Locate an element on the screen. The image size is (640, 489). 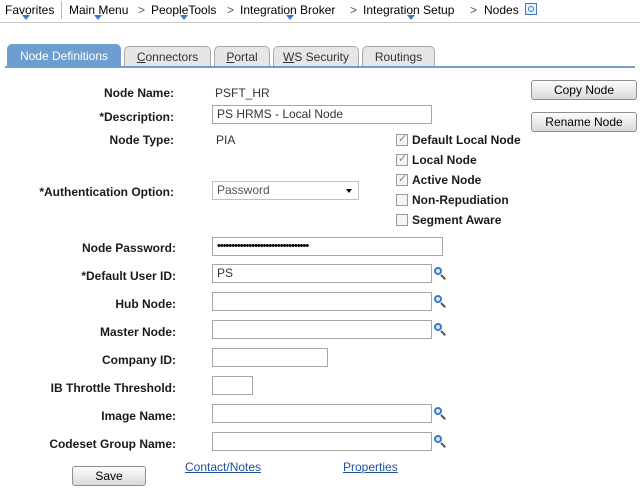
image-name-field is located at coordinates (322, 413).